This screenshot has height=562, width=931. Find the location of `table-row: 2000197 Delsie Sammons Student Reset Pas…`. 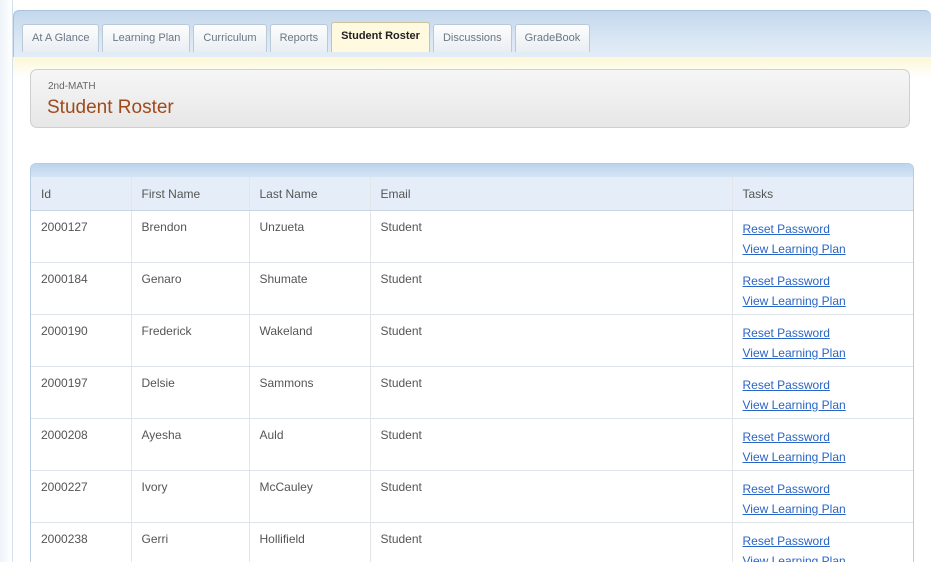

table-row: 2000197 Delsie Sammons Student Reset Pas… is located at coordinates (472, 392).